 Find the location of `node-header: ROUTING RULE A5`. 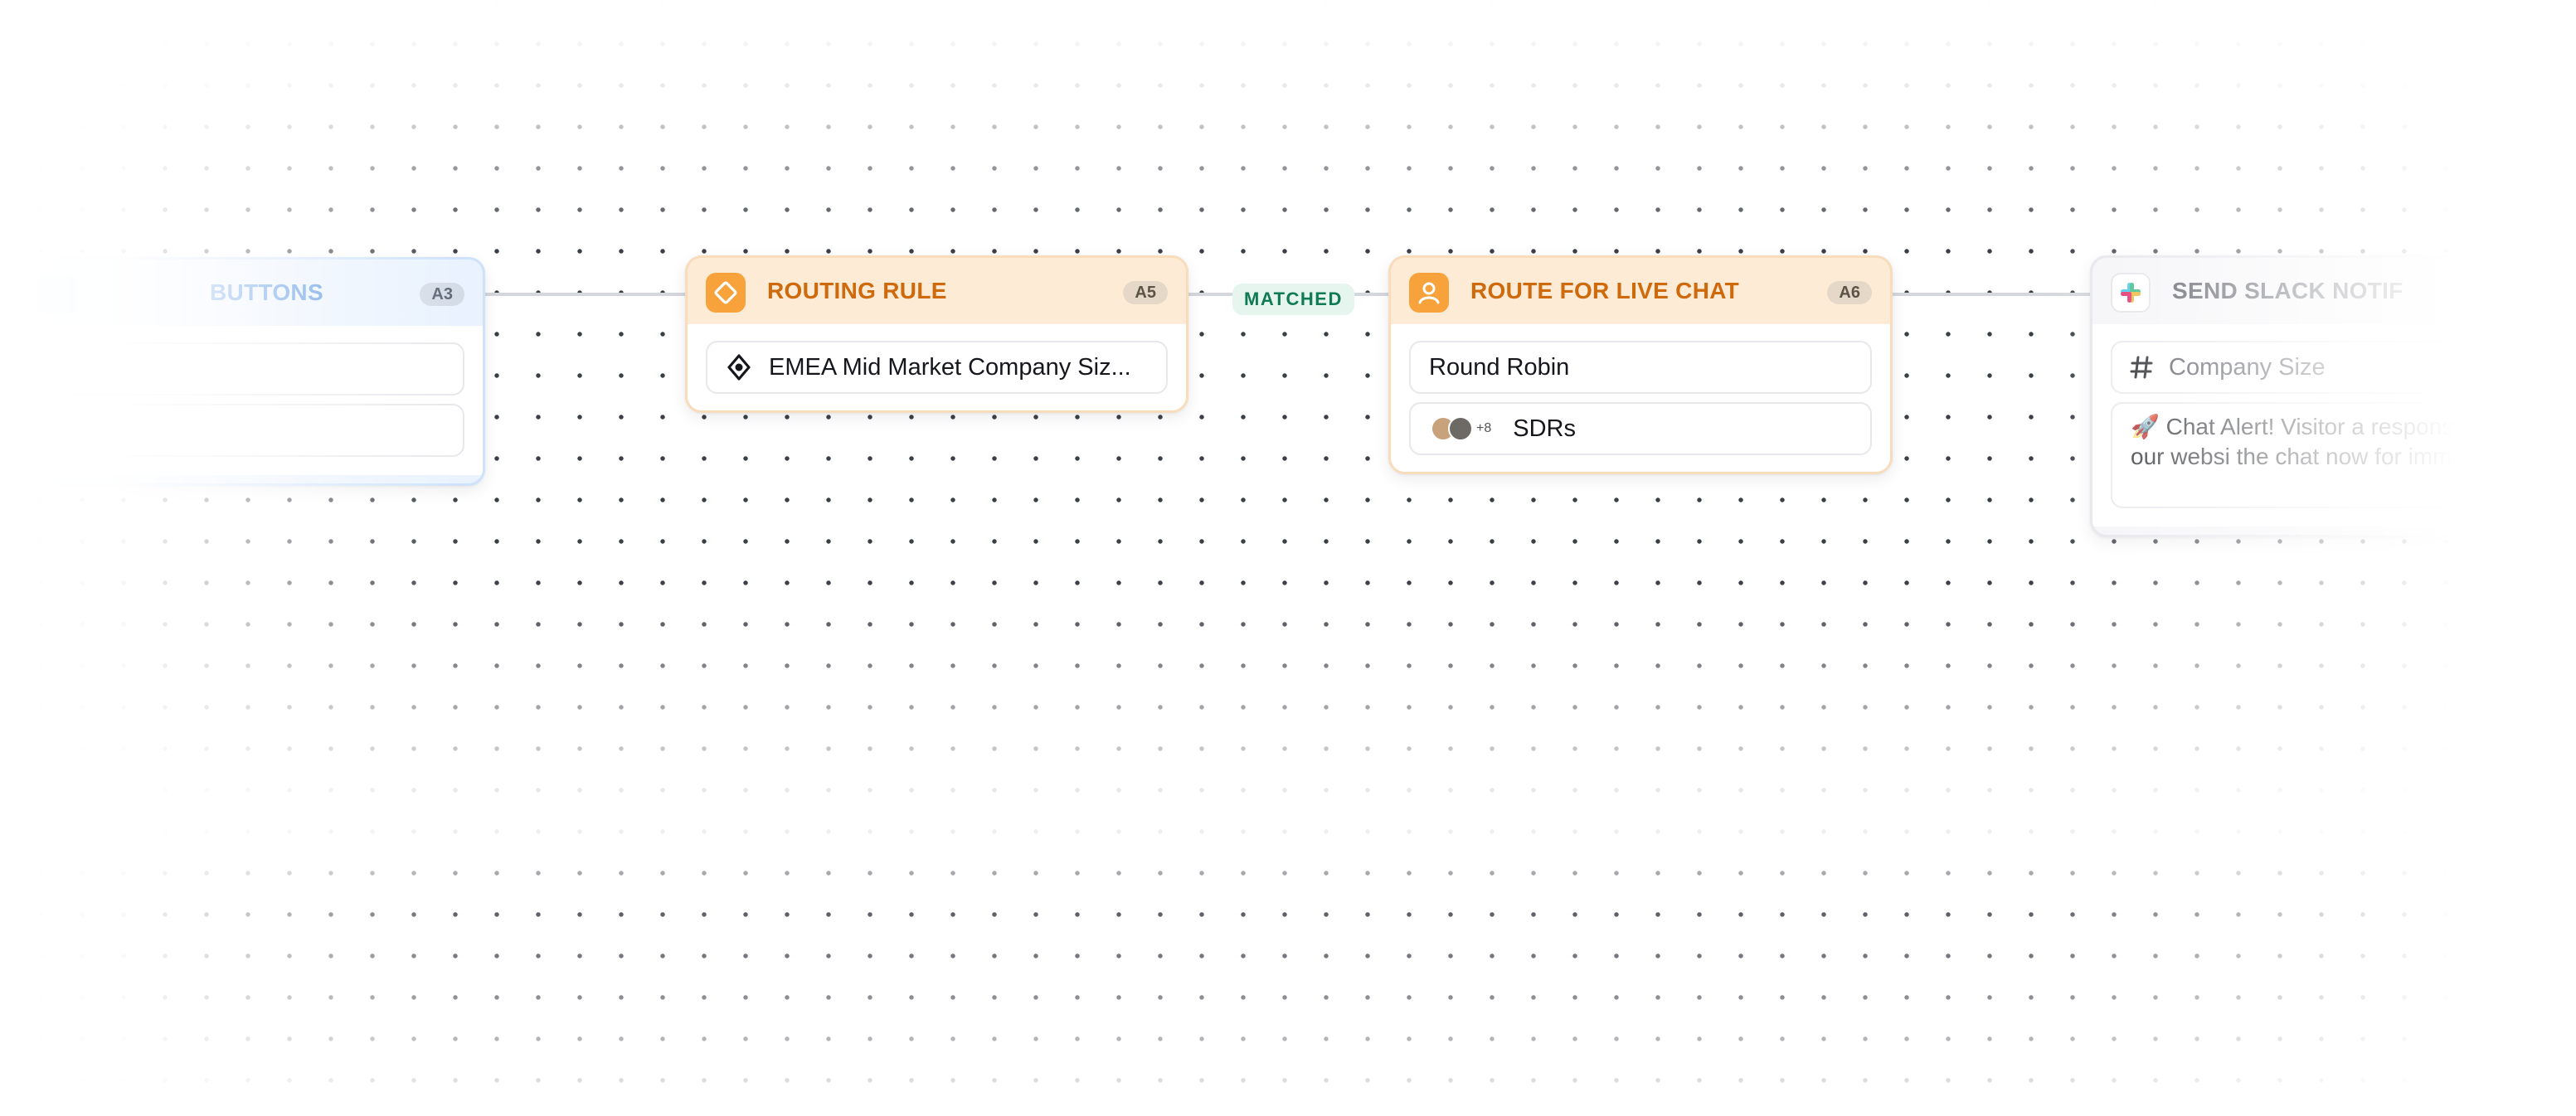

node-header: ROUTING RULE A5 is located at coordinates (937, 291).